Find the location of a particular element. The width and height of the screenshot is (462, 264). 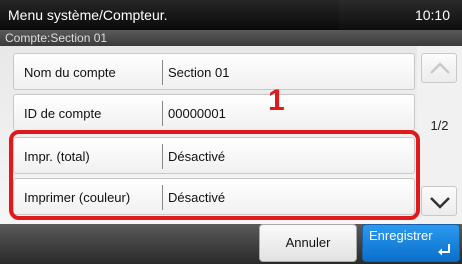

title-bar: Menu système/Compteur. 10:10 is located at coordinates (231, 15).